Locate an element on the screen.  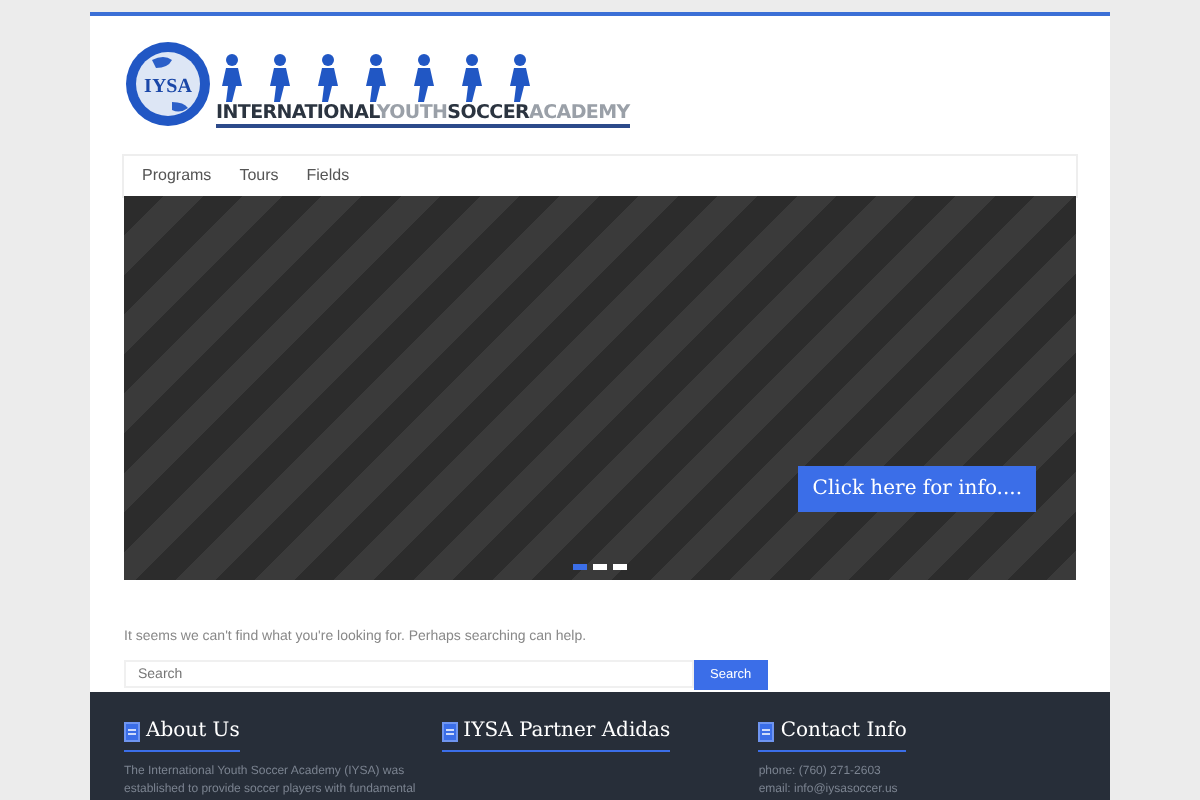
logo-text: INTERNATIONALYOUTHSOCCERACADEMY is located at coordinates (423, 115).